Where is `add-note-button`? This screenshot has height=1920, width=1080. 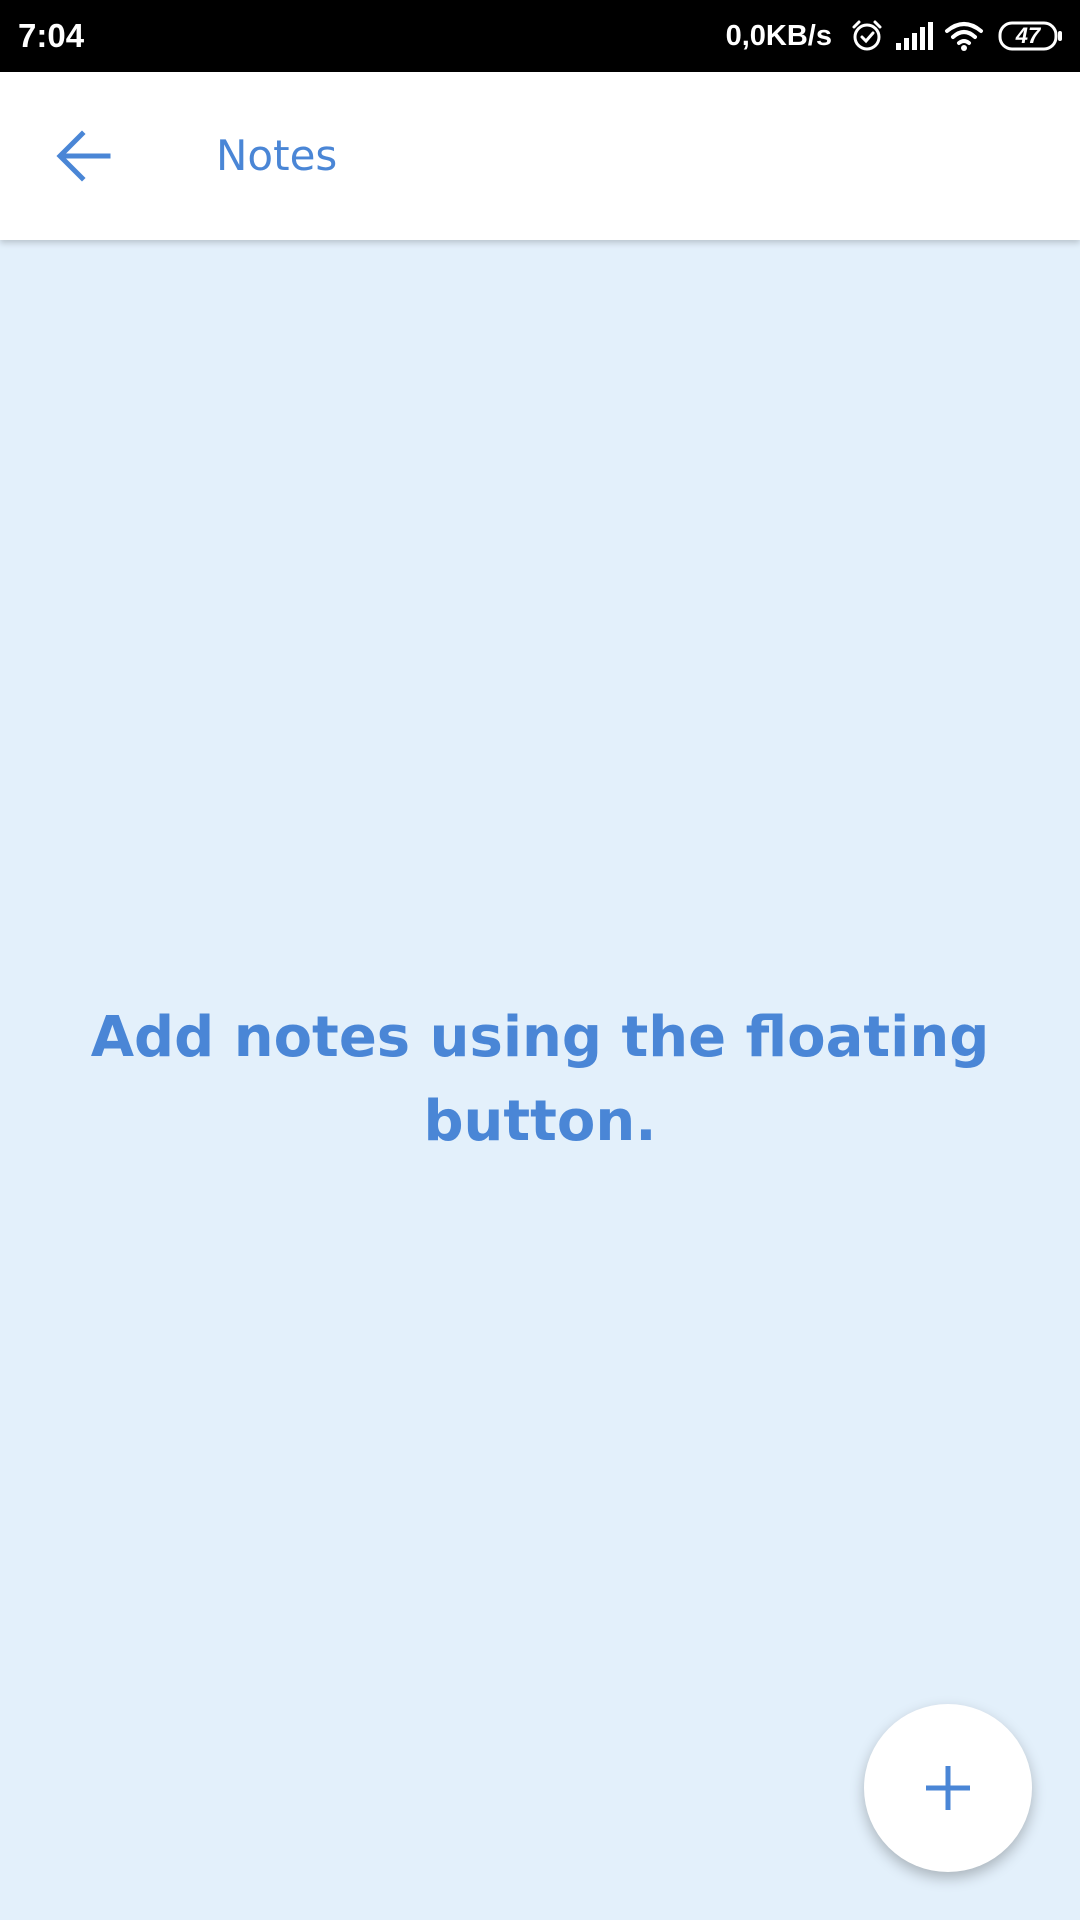 add-note-button is located at coordinates (948, 1788).